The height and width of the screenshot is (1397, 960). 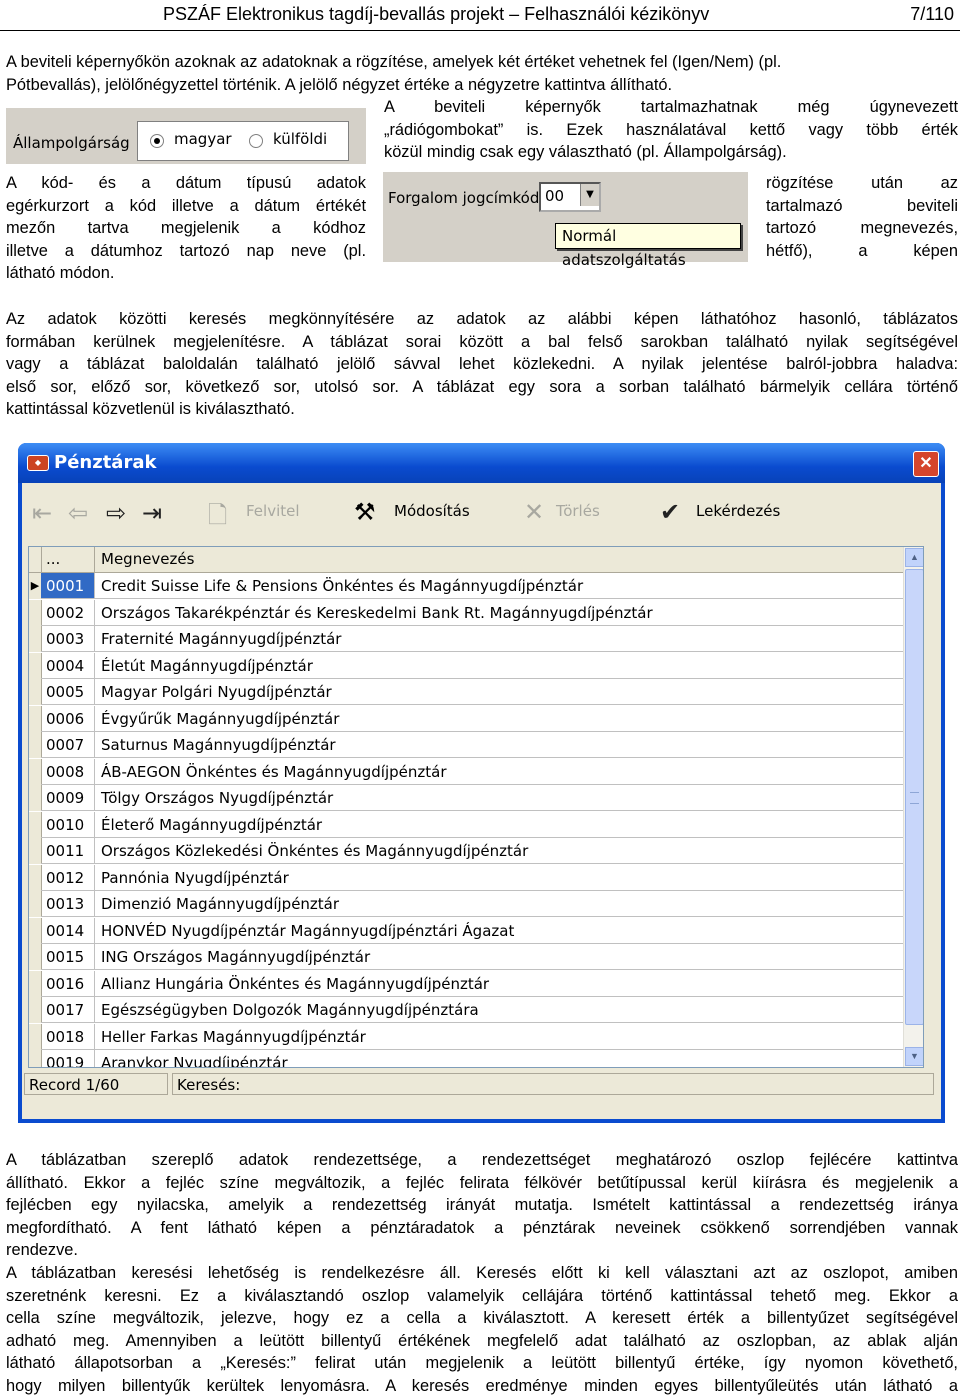 I want to click on cell-code: 0006, so click(x=68, y=718).